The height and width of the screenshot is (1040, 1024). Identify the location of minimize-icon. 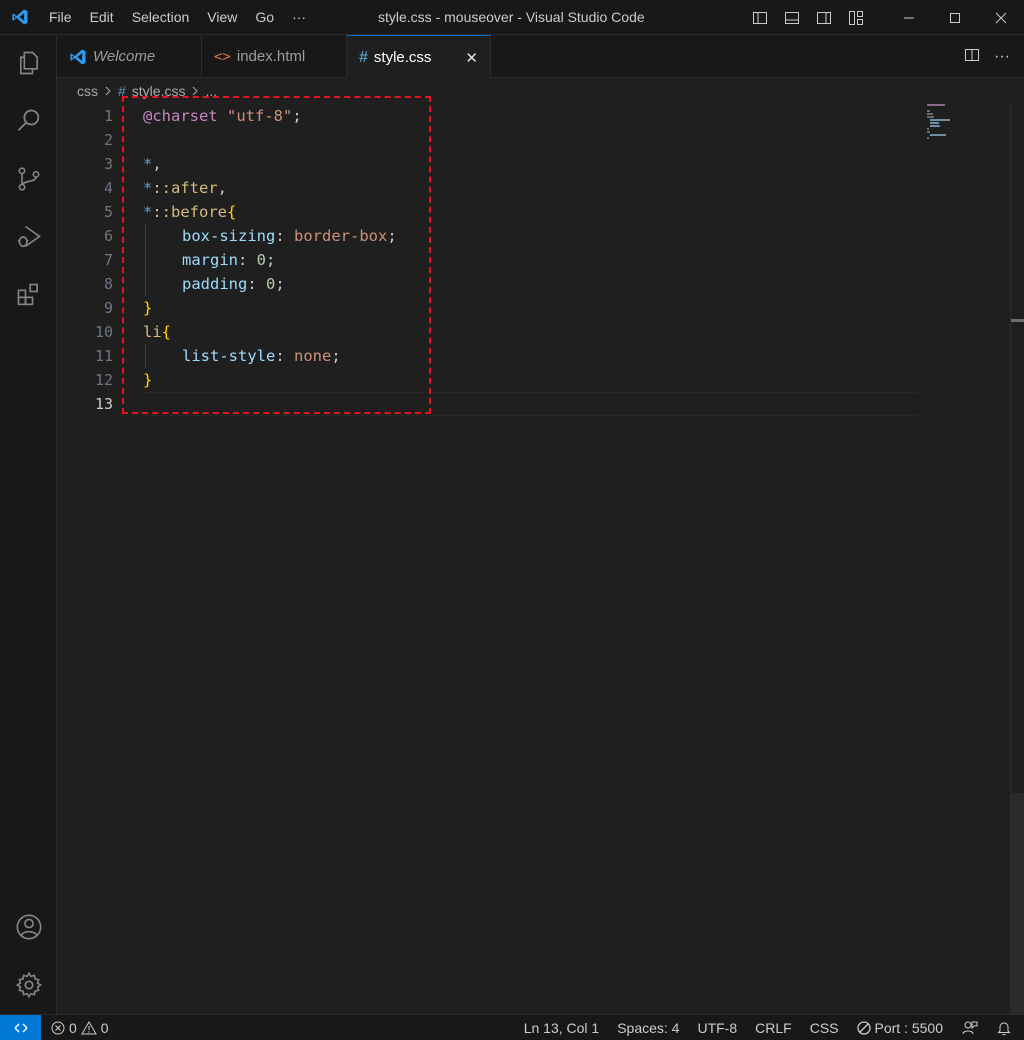
(909, 17).